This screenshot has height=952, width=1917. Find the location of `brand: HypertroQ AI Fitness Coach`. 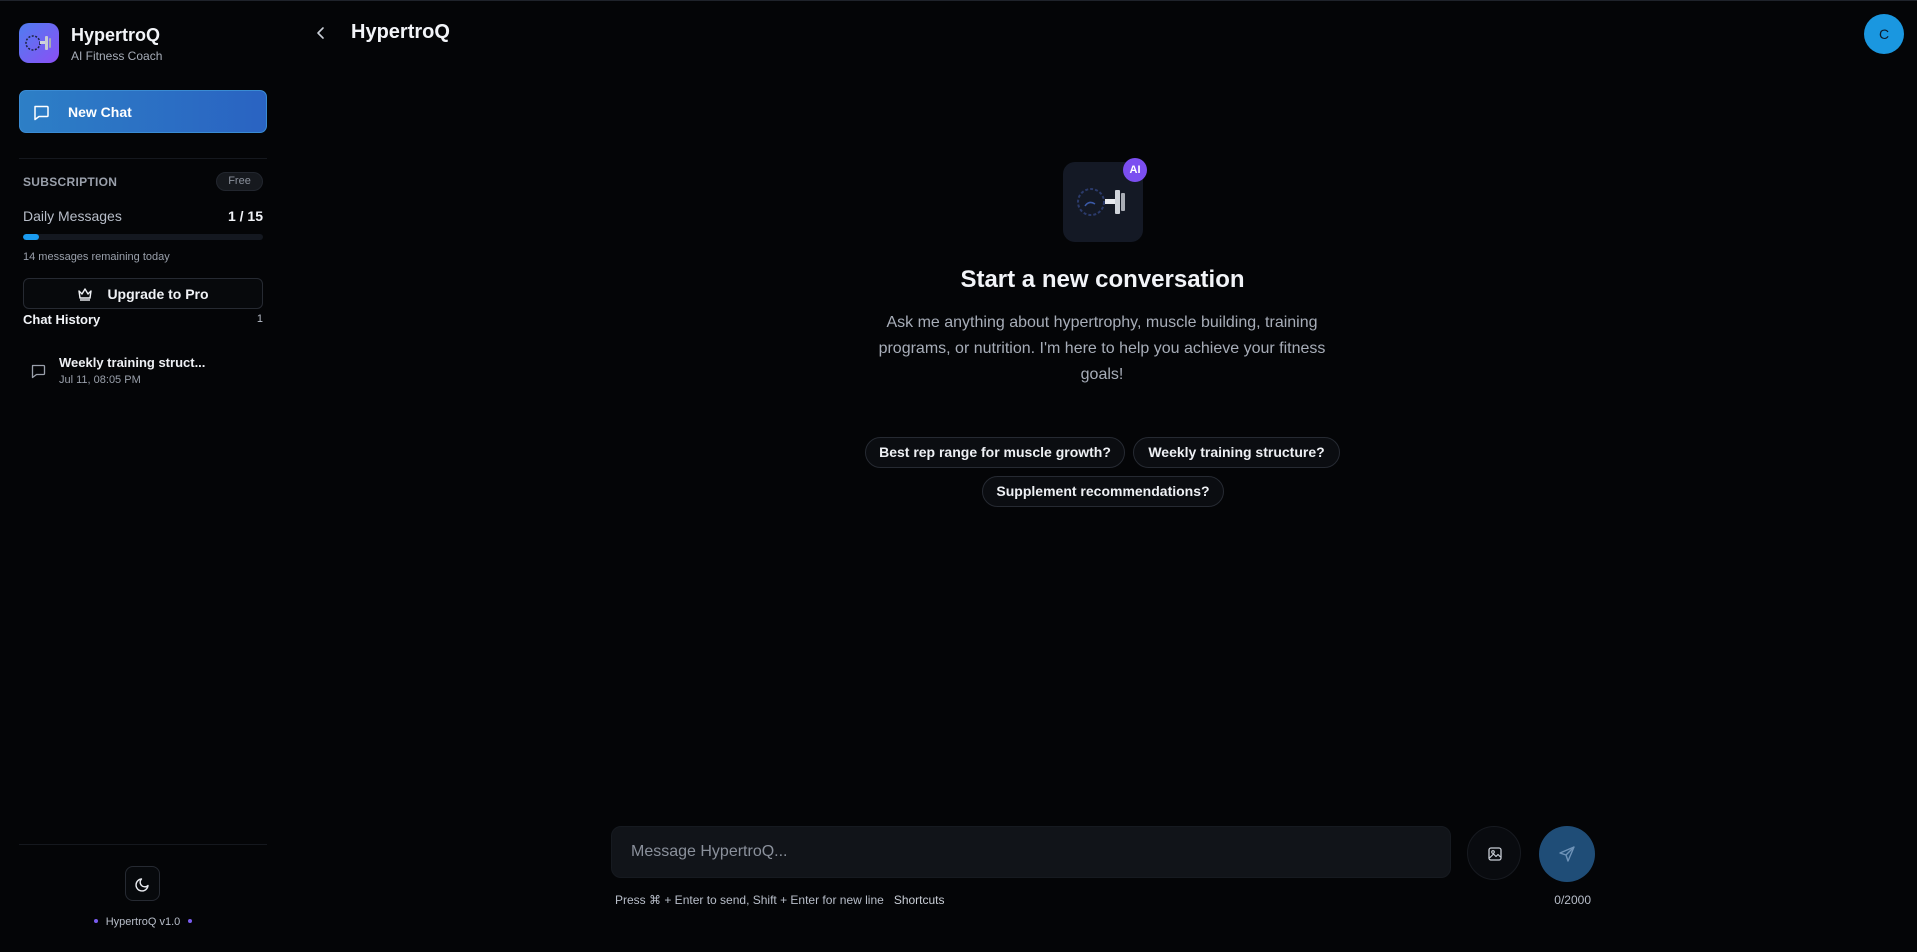

brand: HypertroQ AI Fitness Coach is located at coordinates (90, 43).